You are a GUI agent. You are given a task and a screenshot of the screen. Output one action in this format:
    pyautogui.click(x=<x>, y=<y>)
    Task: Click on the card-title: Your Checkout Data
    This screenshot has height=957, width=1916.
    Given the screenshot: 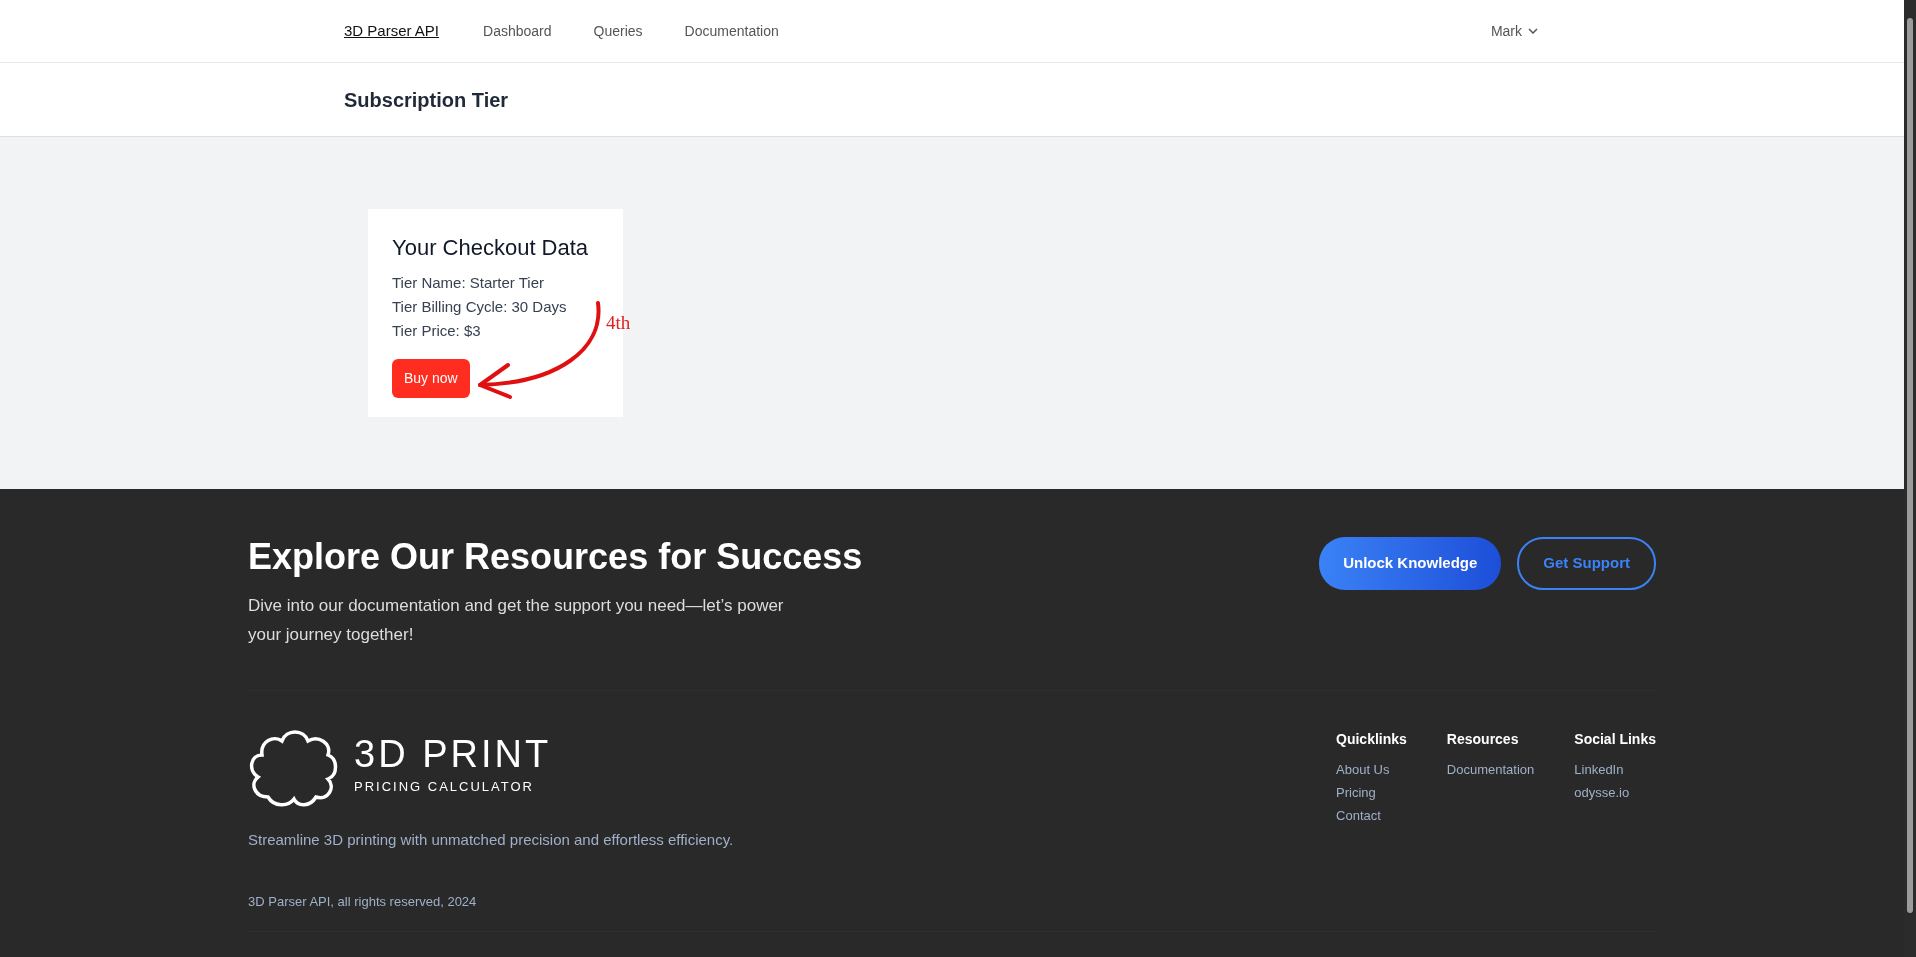 What is the action you would take?
    pyautogui.click(x=491, y=248)
    